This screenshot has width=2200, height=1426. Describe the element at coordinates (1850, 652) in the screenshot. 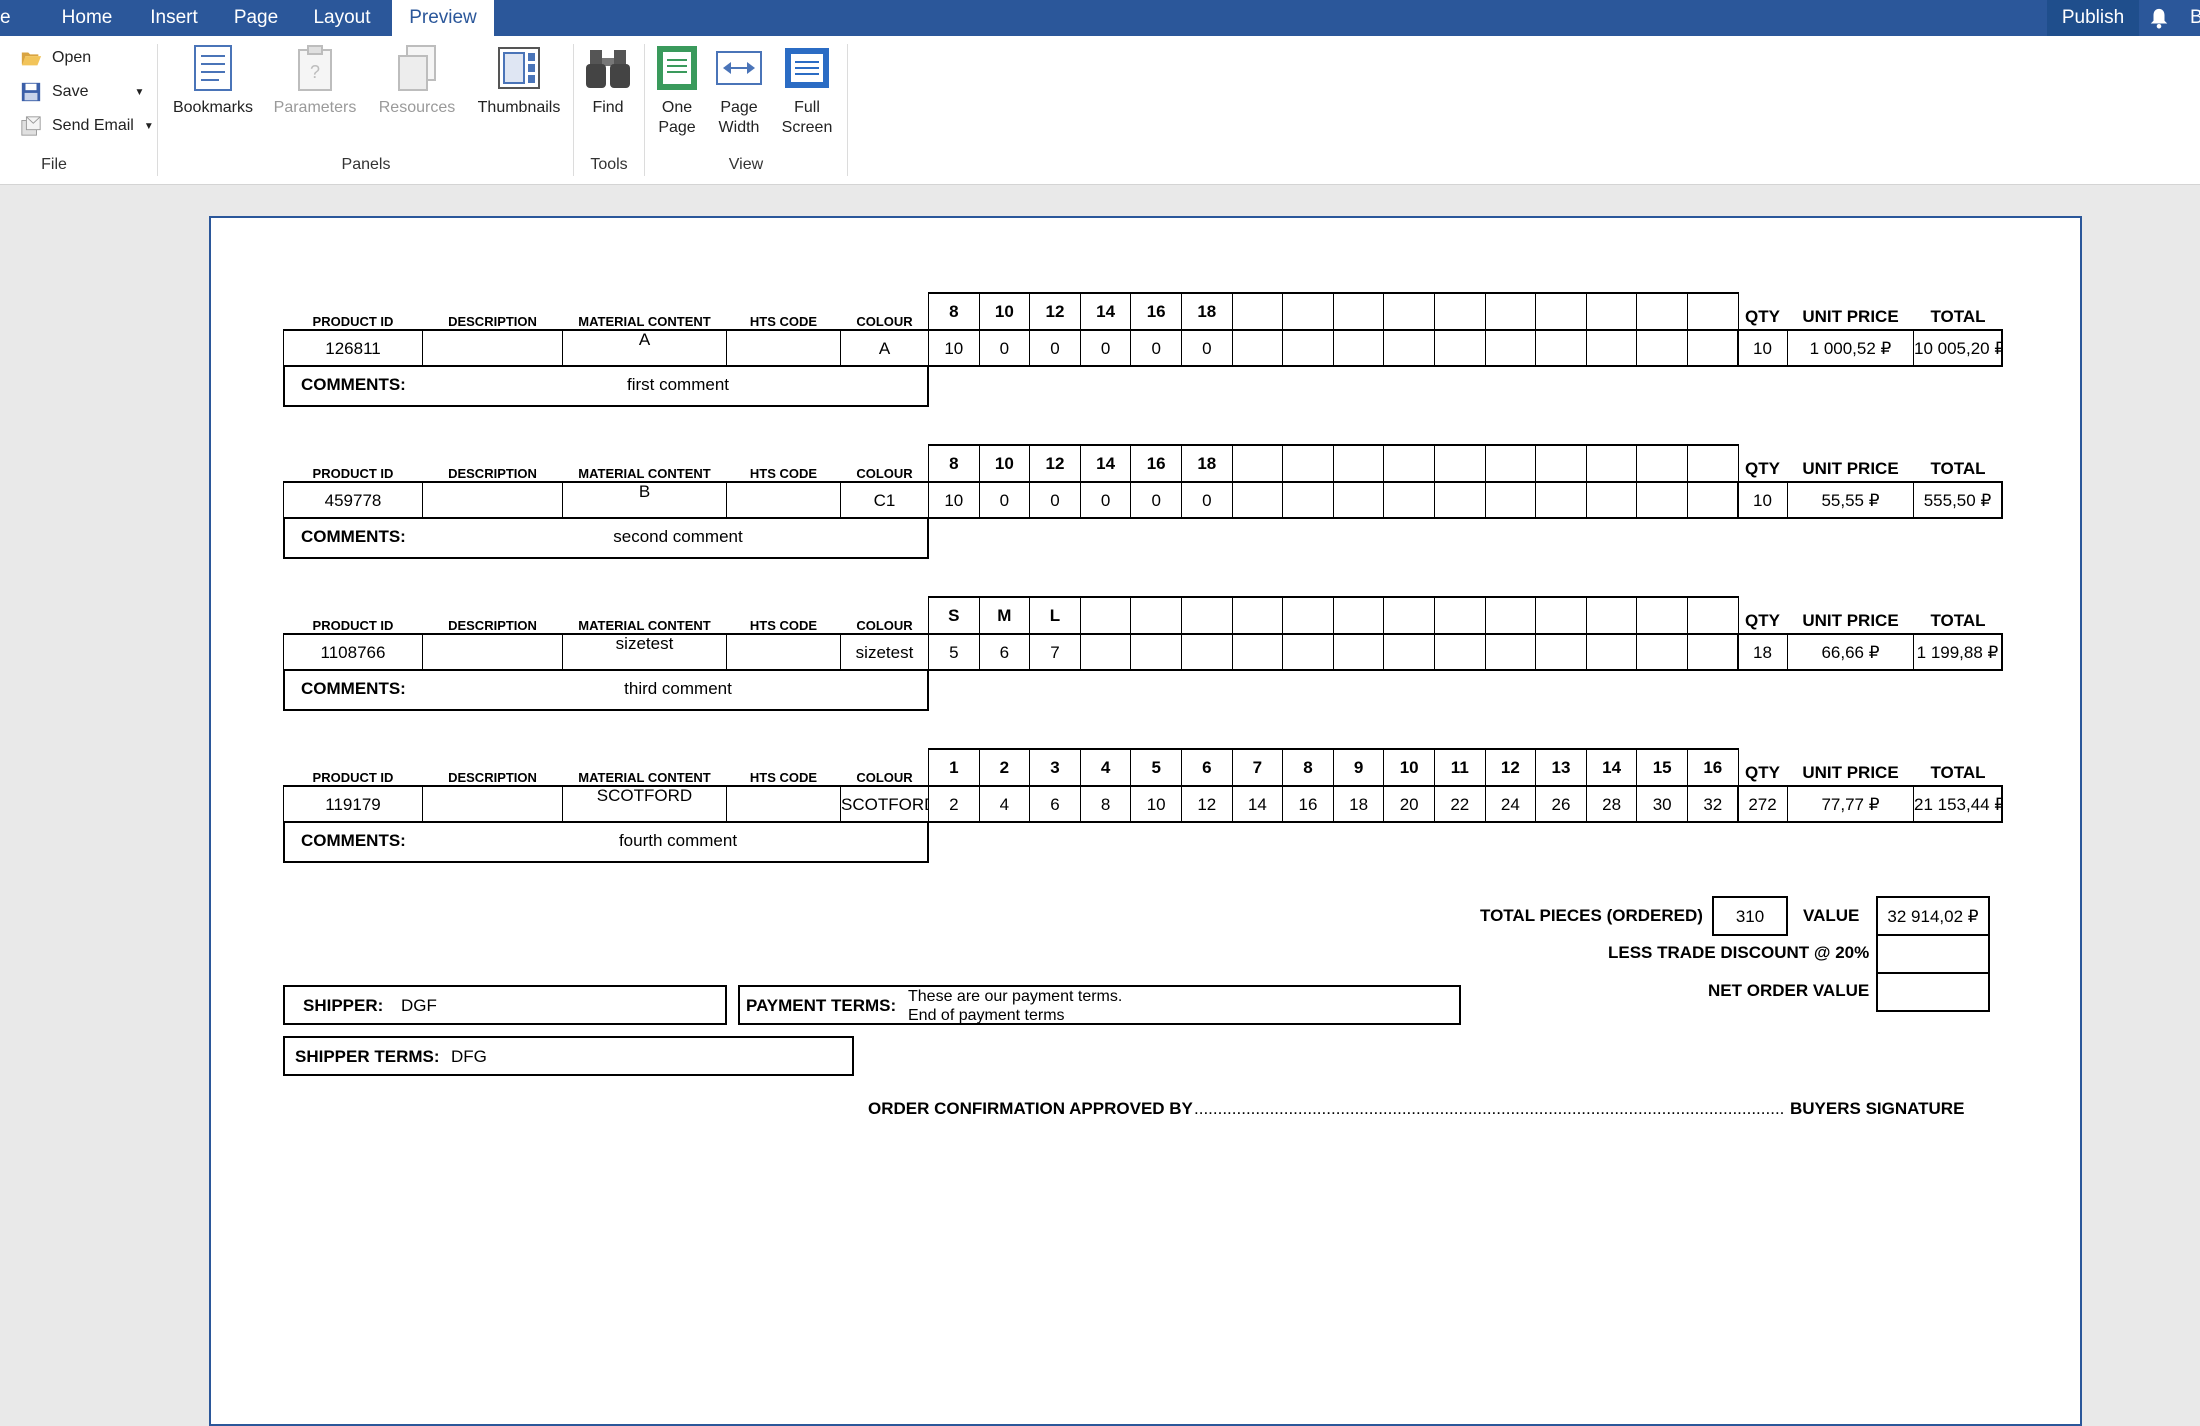

I see `unit-price-cell: 66,66 ₽` at that location.